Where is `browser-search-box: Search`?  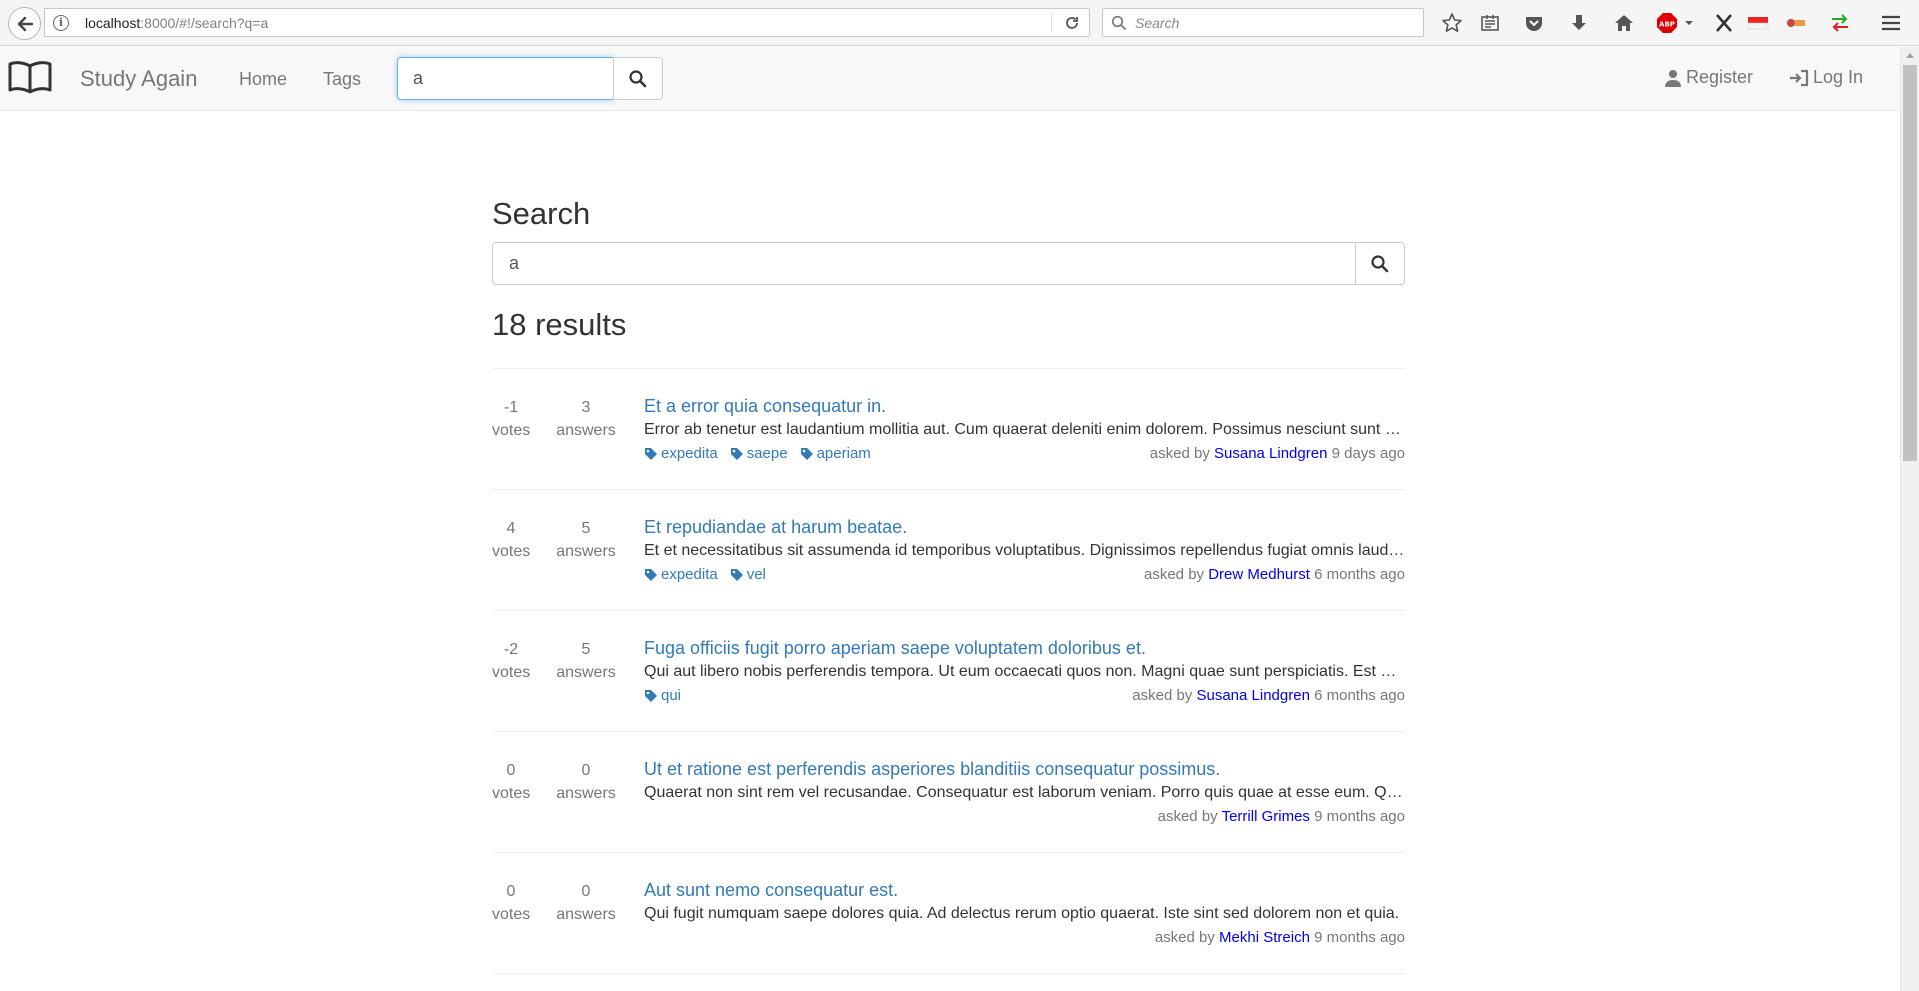 browser-search-box: Search is located at coordinates (1263, 22).